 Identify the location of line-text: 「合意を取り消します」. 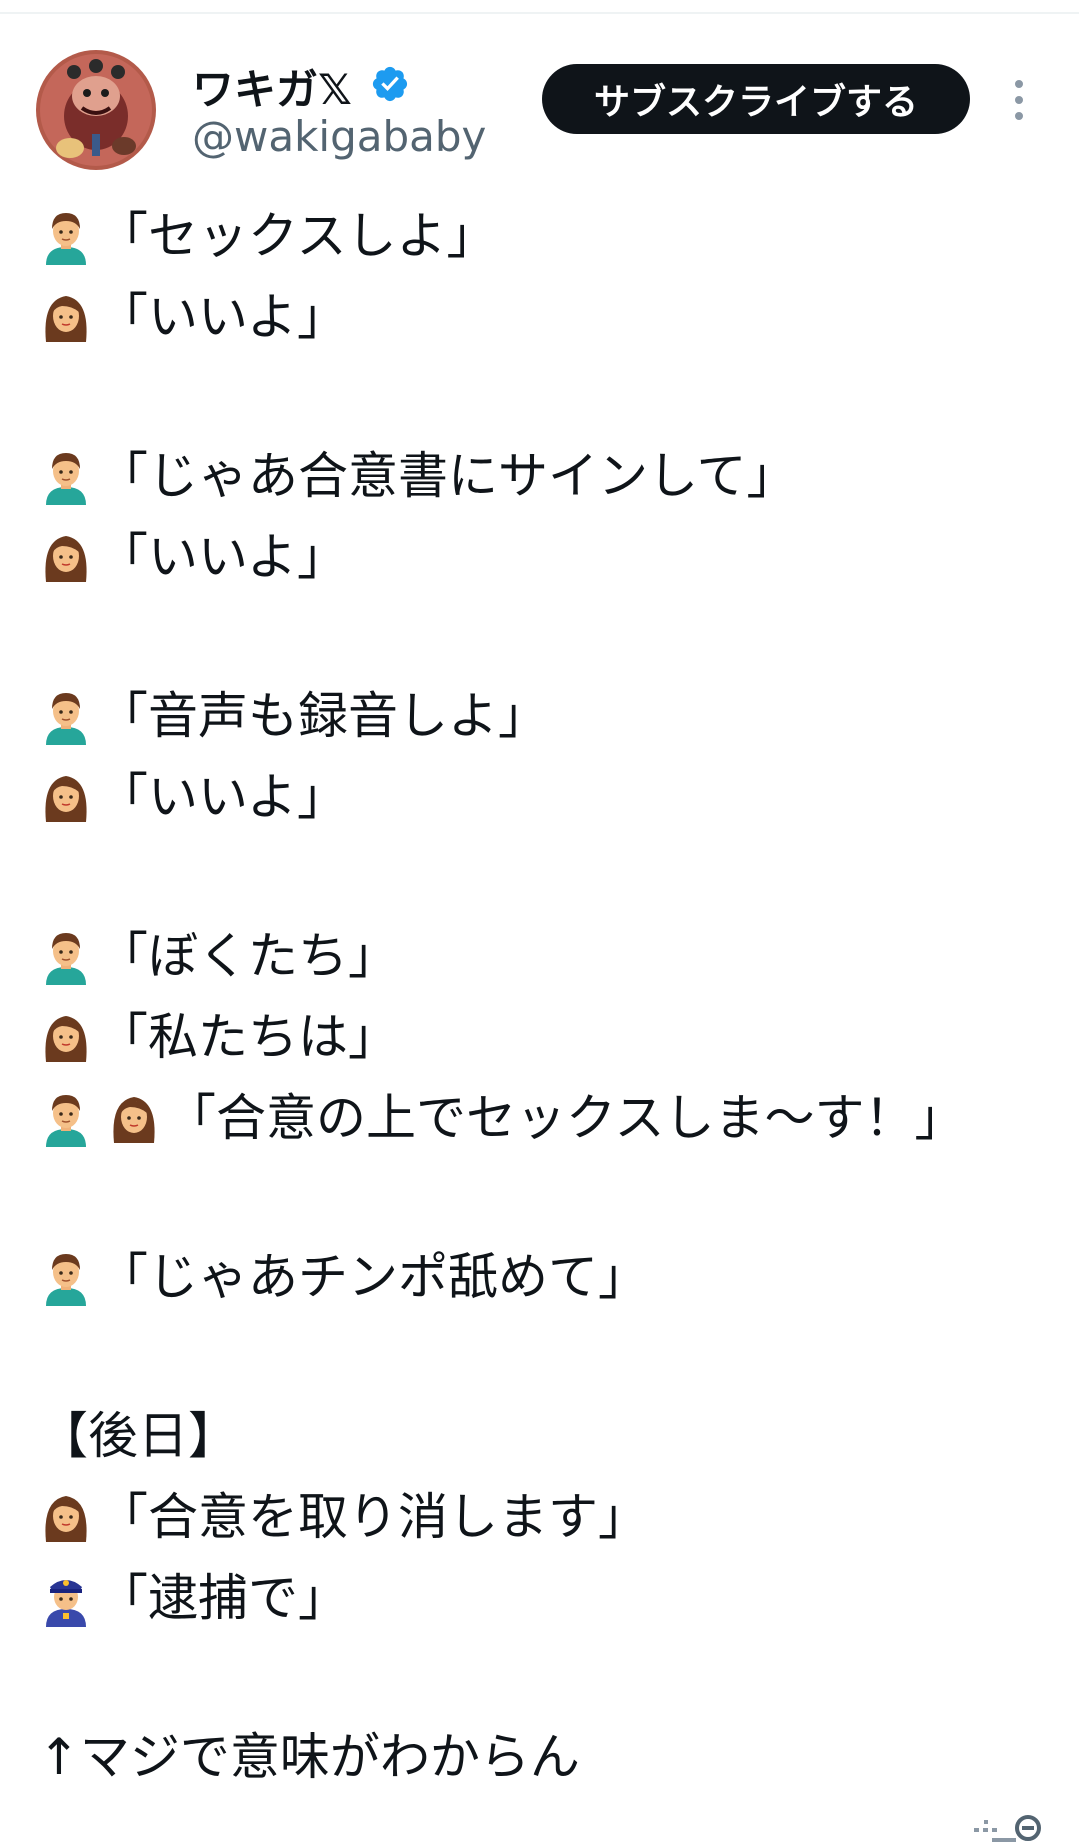
(373, 1517).